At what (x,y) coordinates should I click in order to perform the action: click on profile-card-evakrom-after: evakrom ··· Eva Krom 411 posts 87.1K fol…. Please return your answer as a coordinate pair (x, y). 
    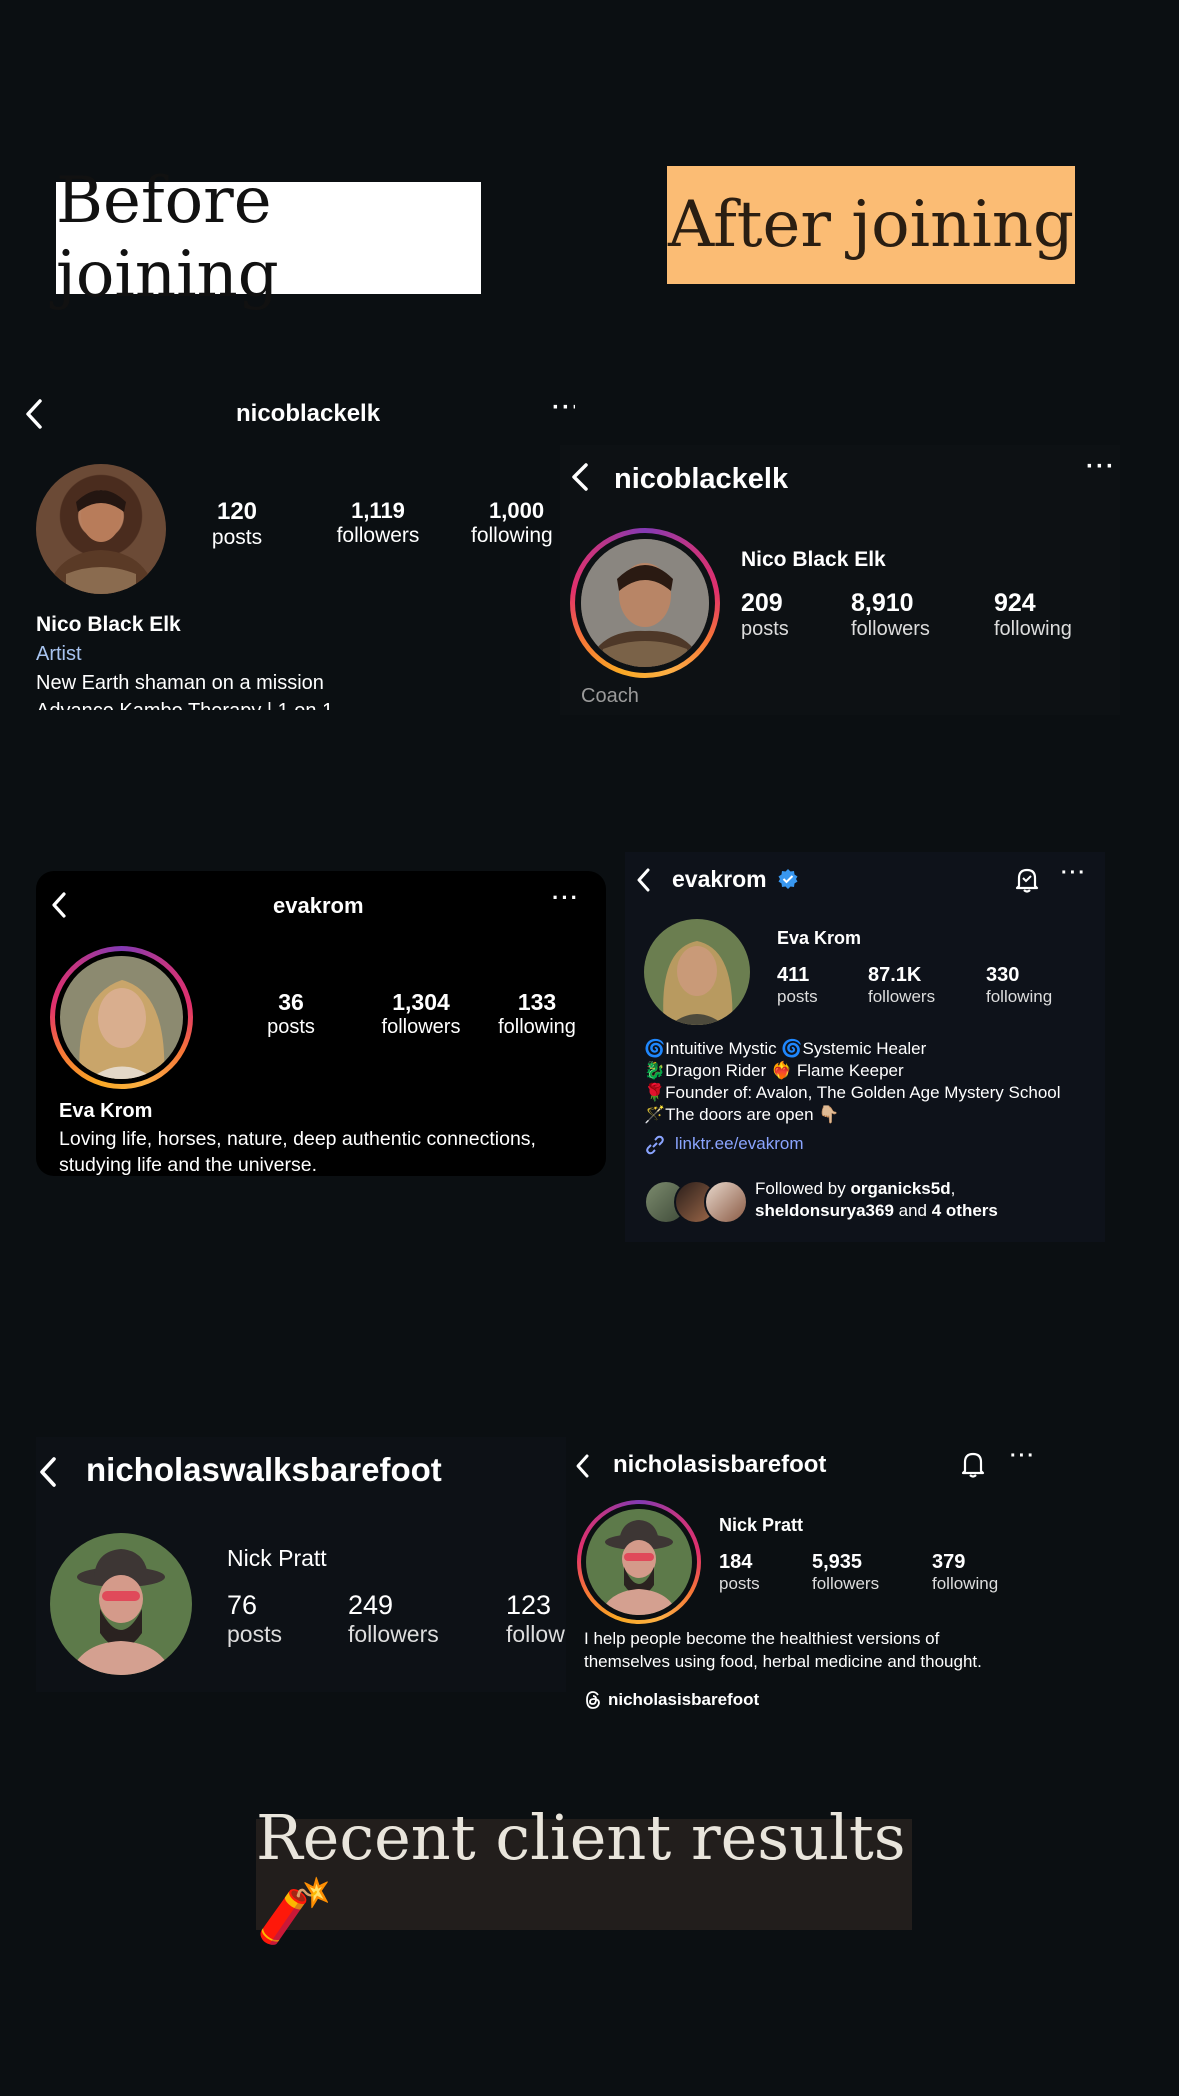
    Looking at the image, I should click on (865, 1047).